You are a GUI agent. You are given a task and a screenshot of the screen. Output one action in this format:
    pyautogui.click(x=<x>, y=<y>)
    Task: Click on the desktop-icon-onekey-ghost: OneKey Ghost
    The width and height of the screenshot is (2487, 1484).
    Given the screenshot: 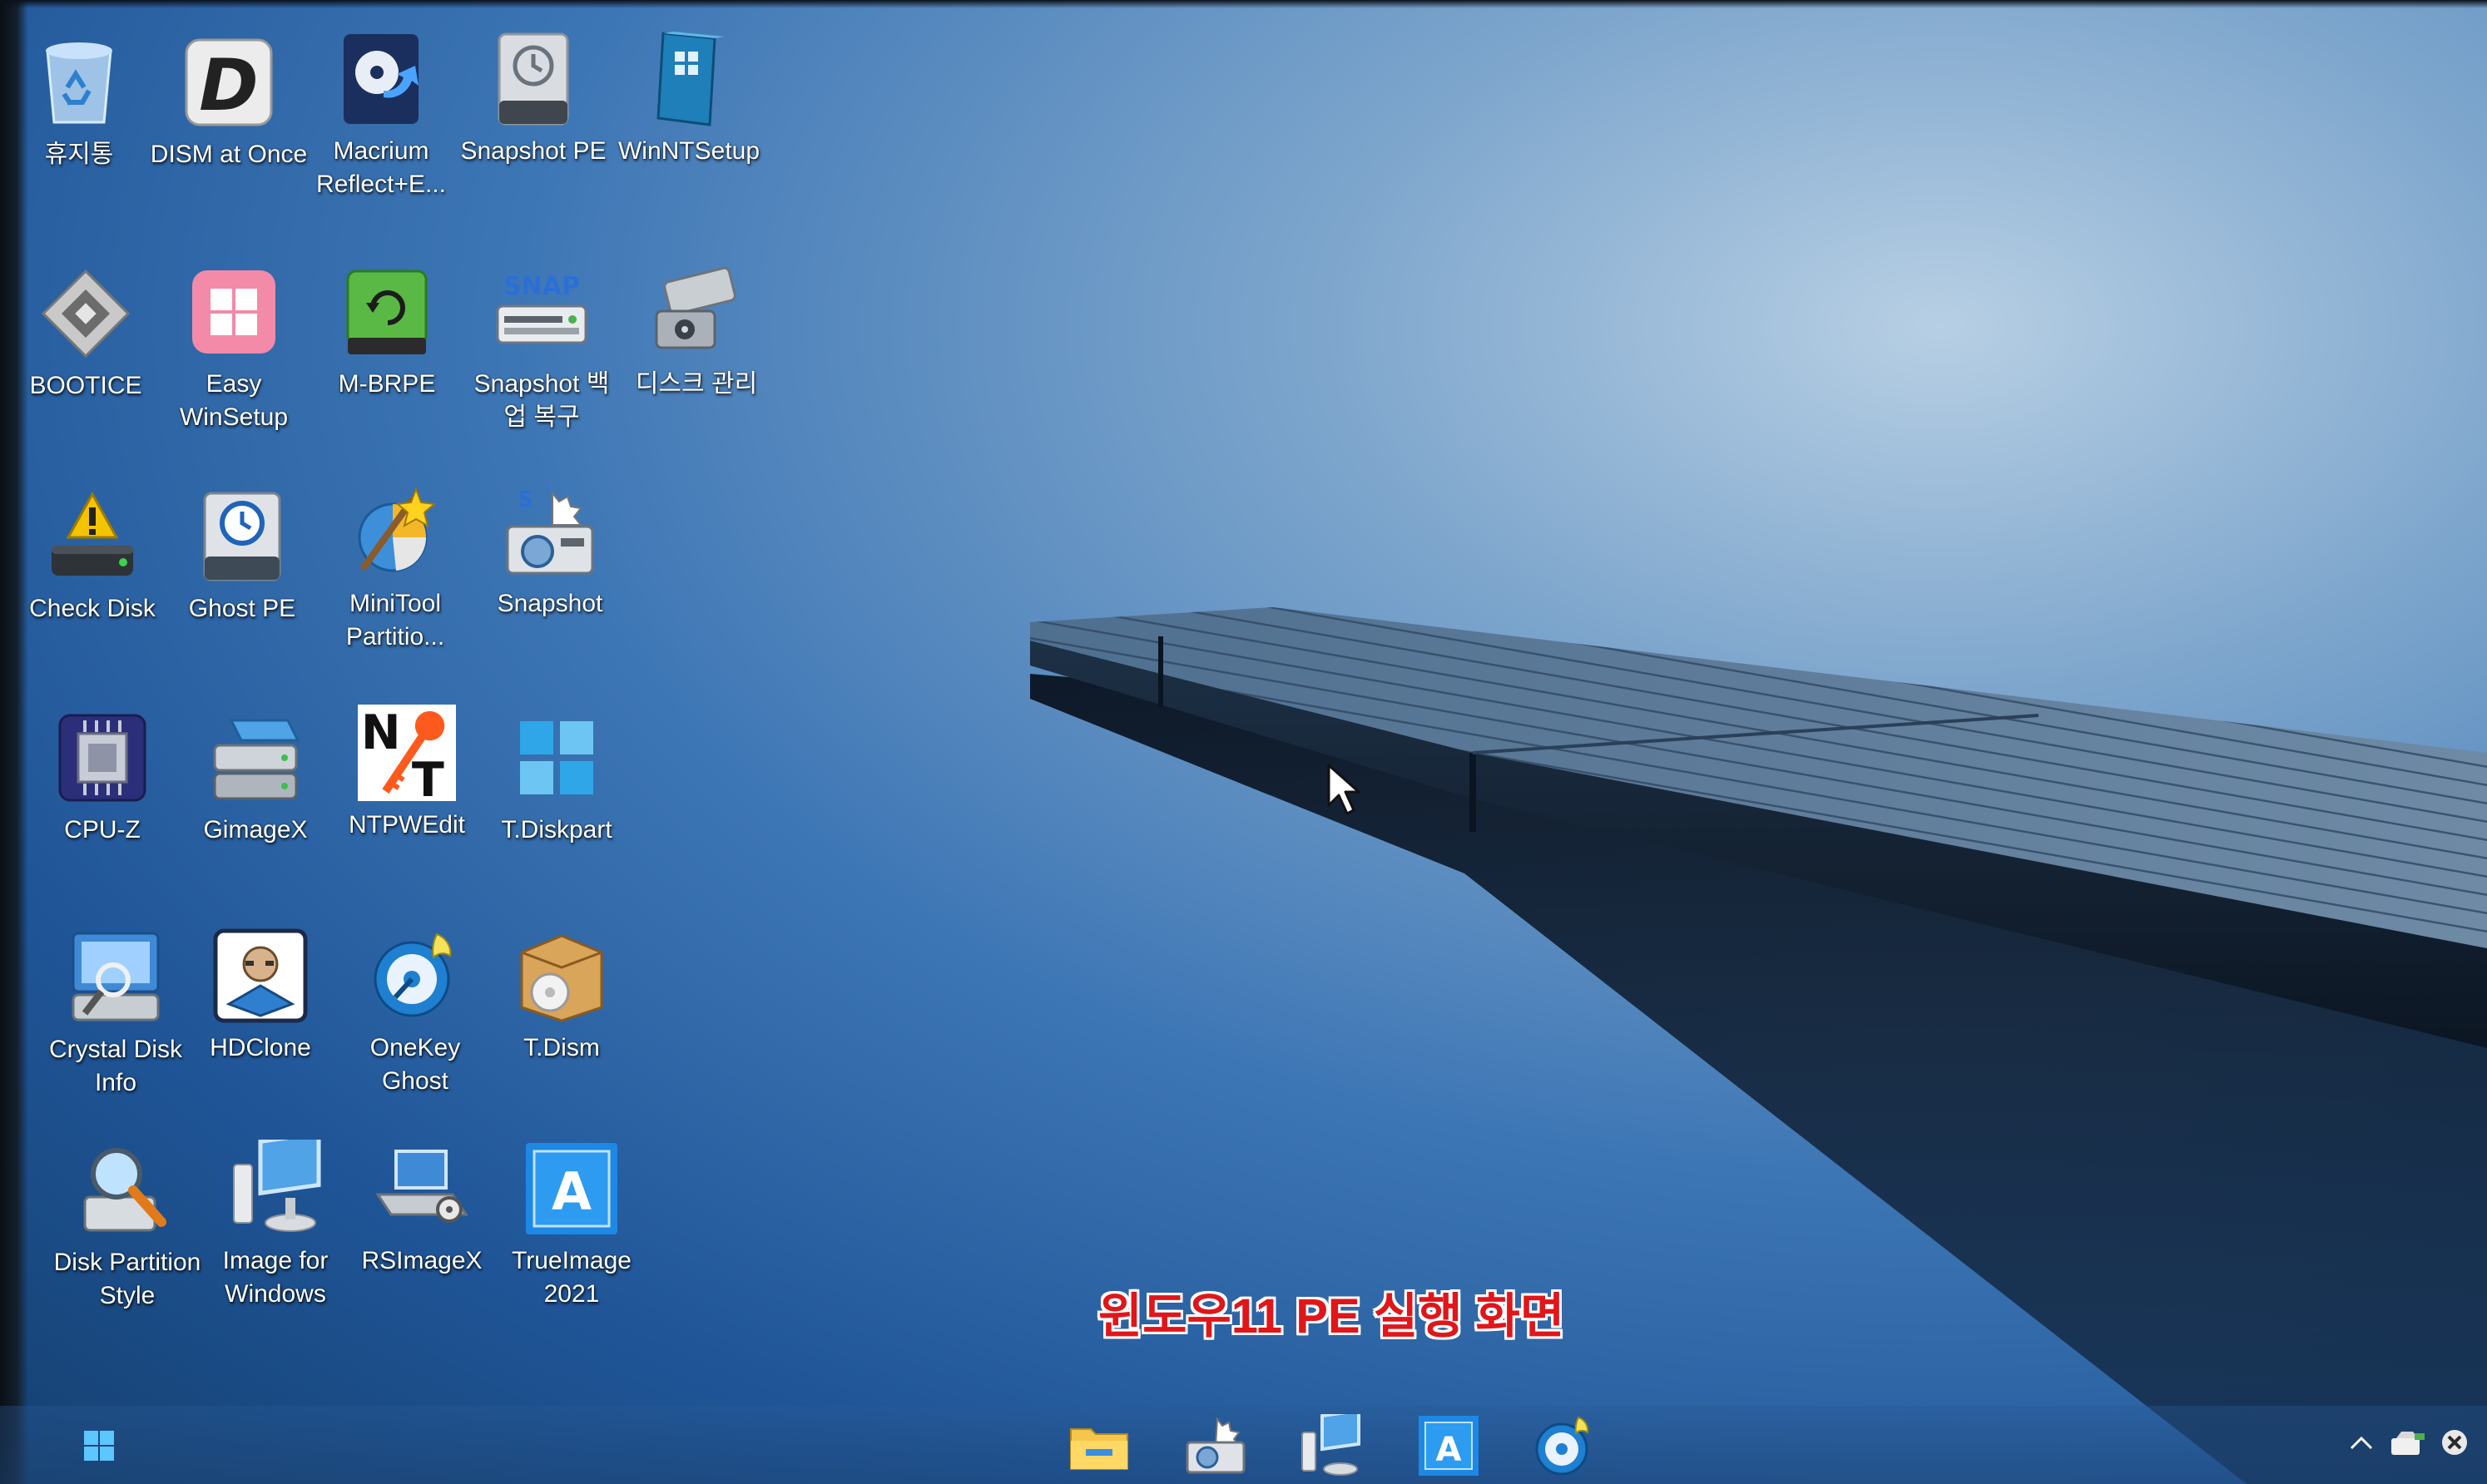 What is the action you would take?
    pyautogui.click(x=415, y=1013)
    